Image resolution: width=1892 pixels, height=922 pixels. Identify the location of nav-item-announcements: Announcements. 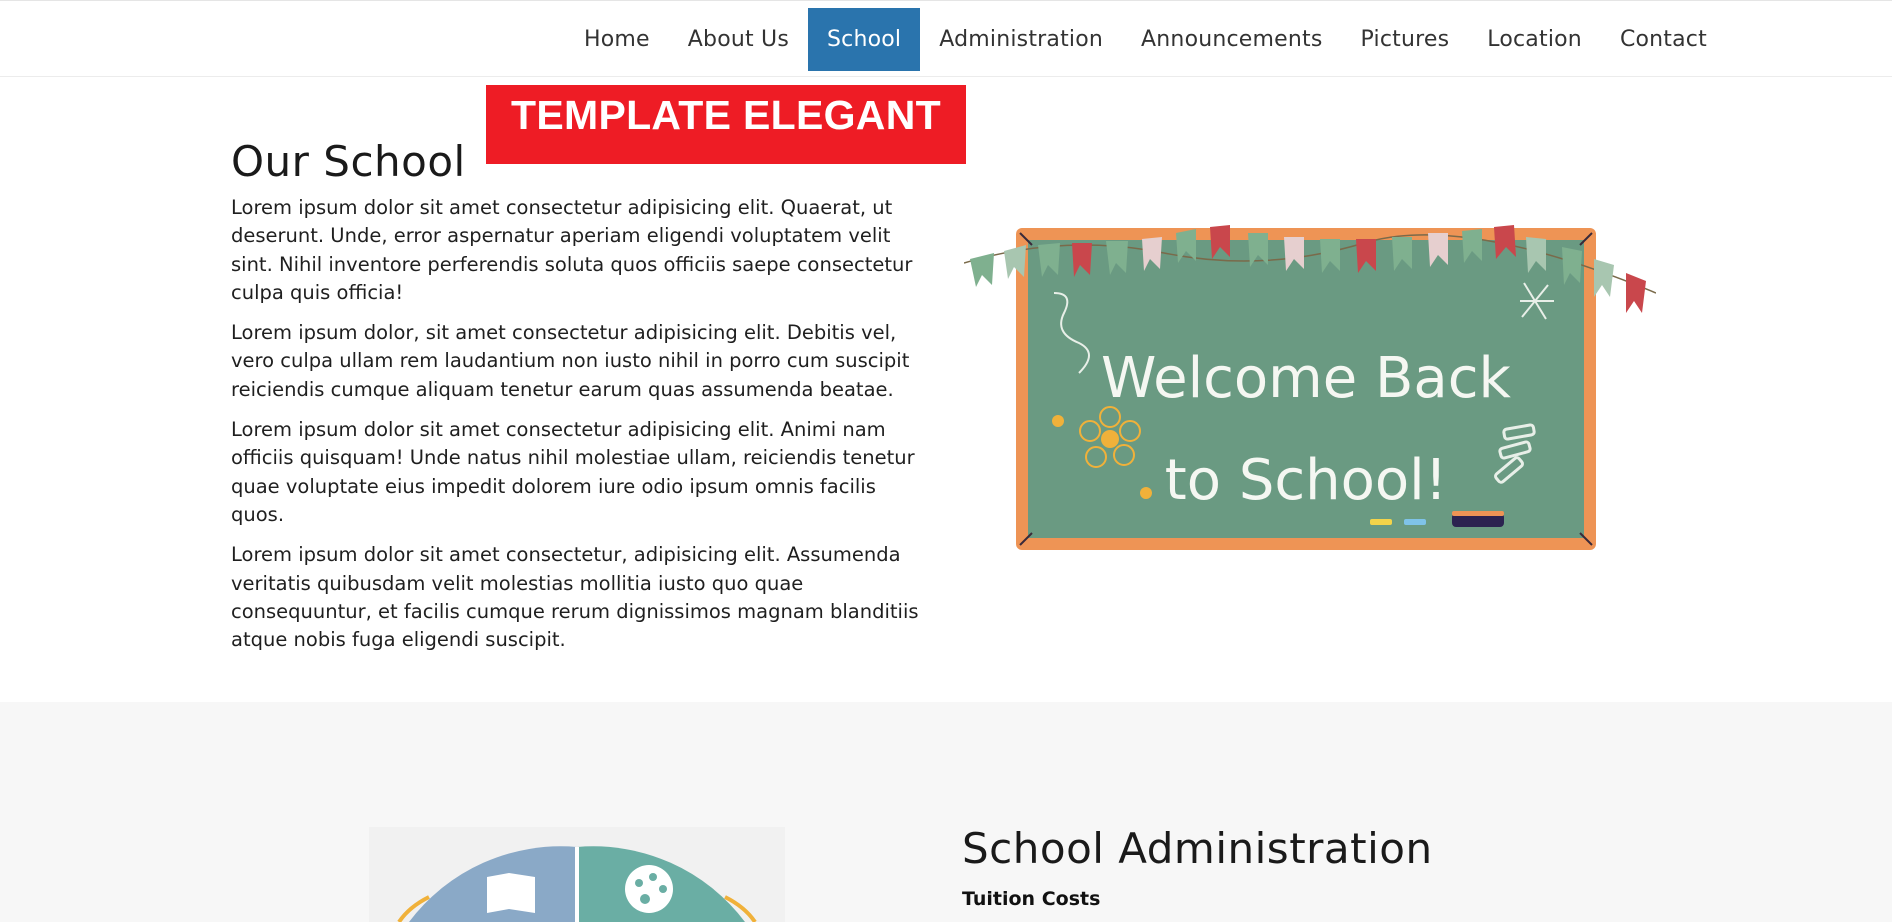
(1232, 39).